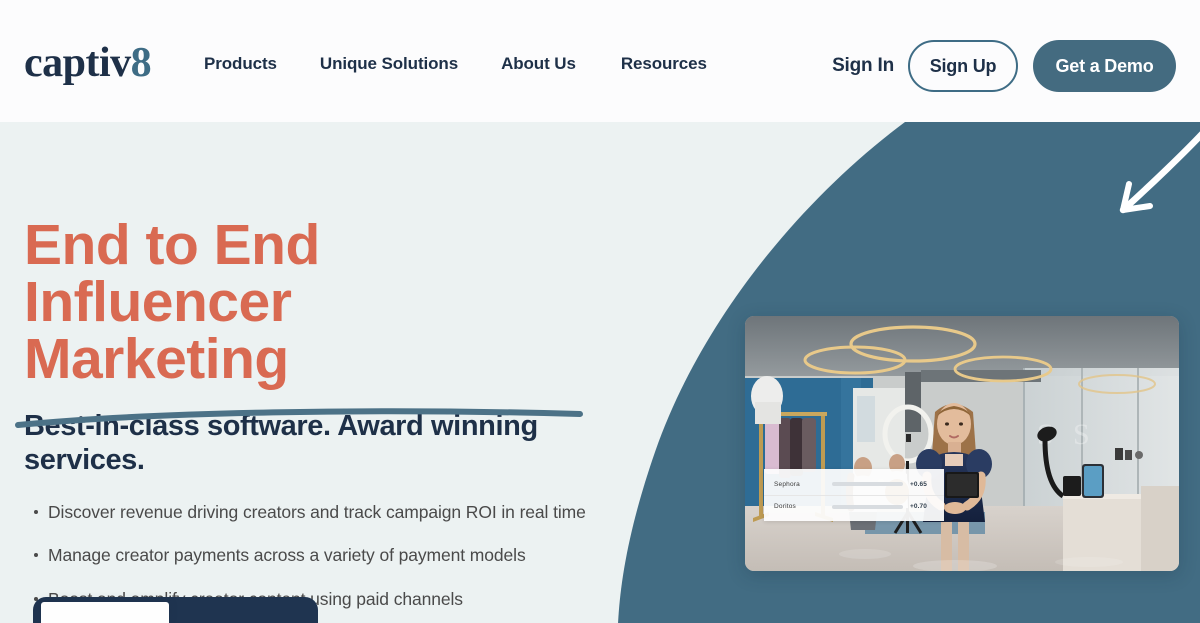 The height and width of the screenshot is (623, 1200). I want to click on nav-item-products: Products, so click(240, 64).